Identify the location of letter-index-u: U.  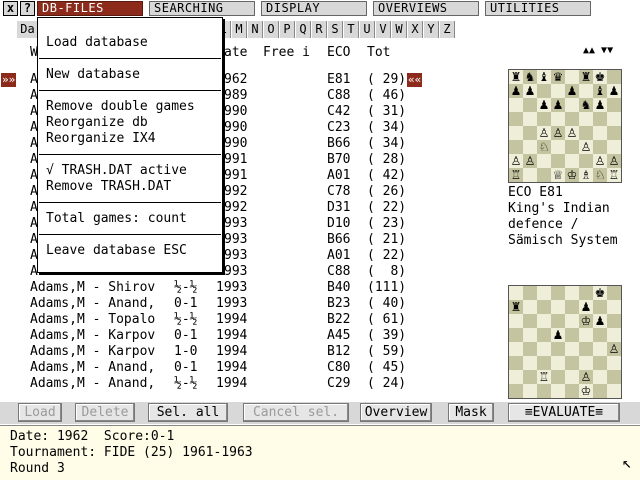
(367, 29).